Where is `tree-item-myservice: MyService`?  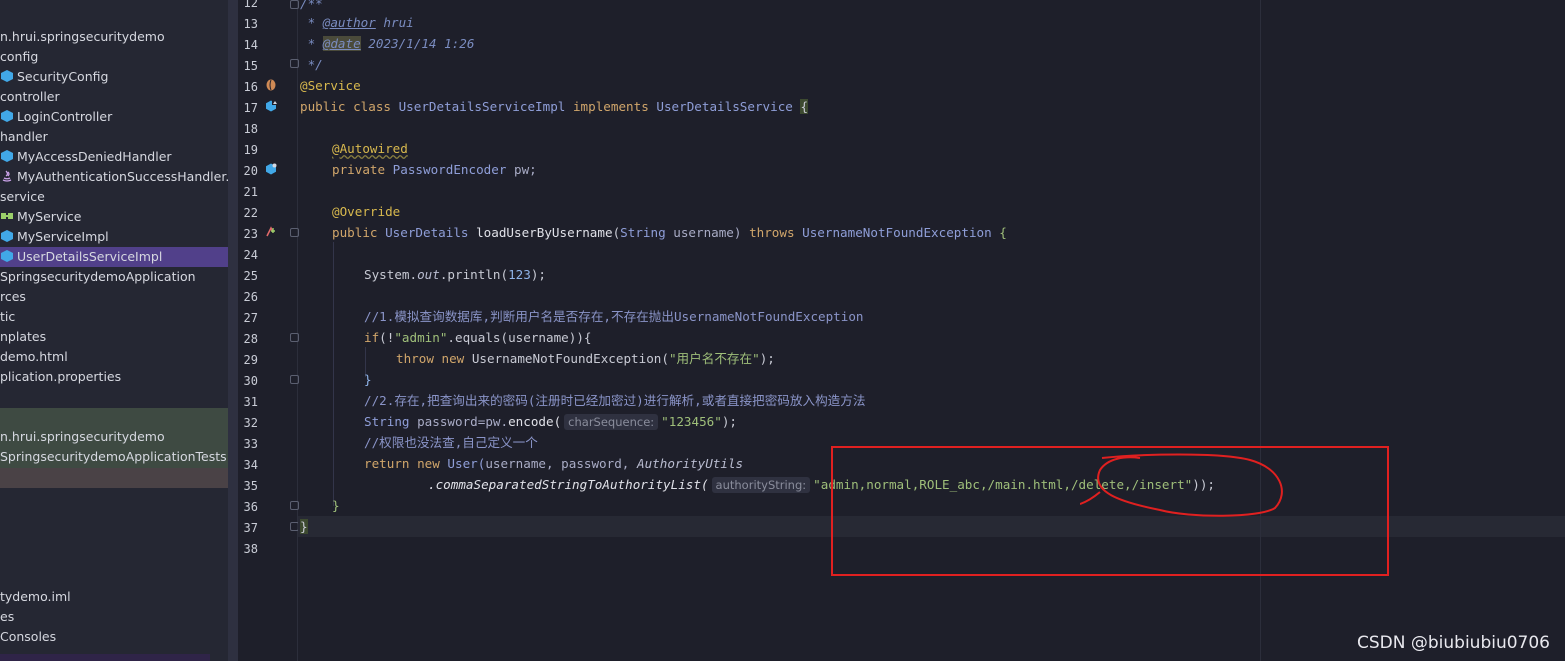
tree-item-myservice: MyService is located at coordinates (40, 217).